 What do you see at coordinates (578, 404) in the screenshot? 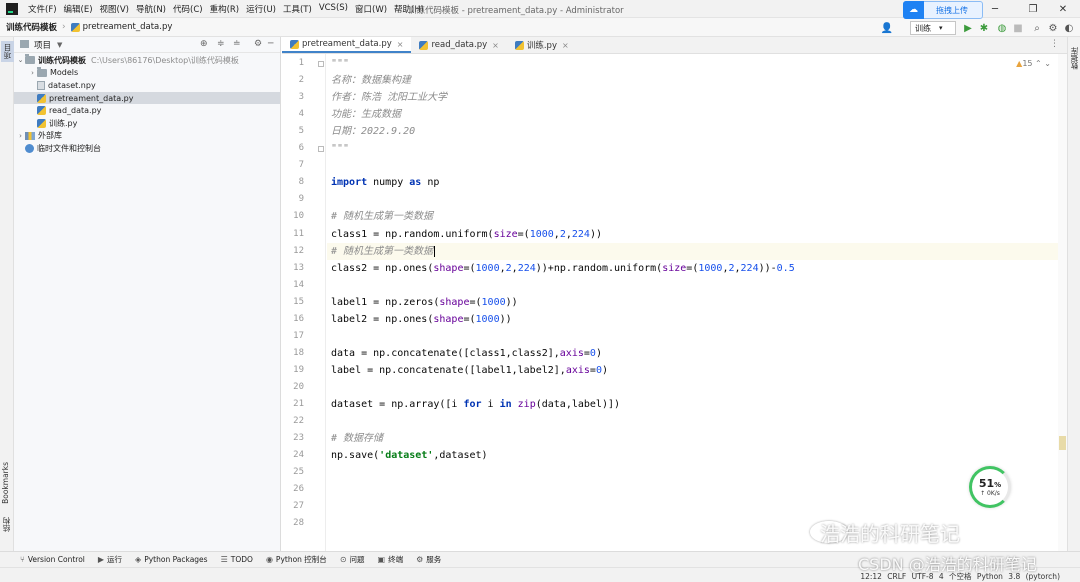
I see `code-token: (data,label)])` at bounding box center [578, 404].